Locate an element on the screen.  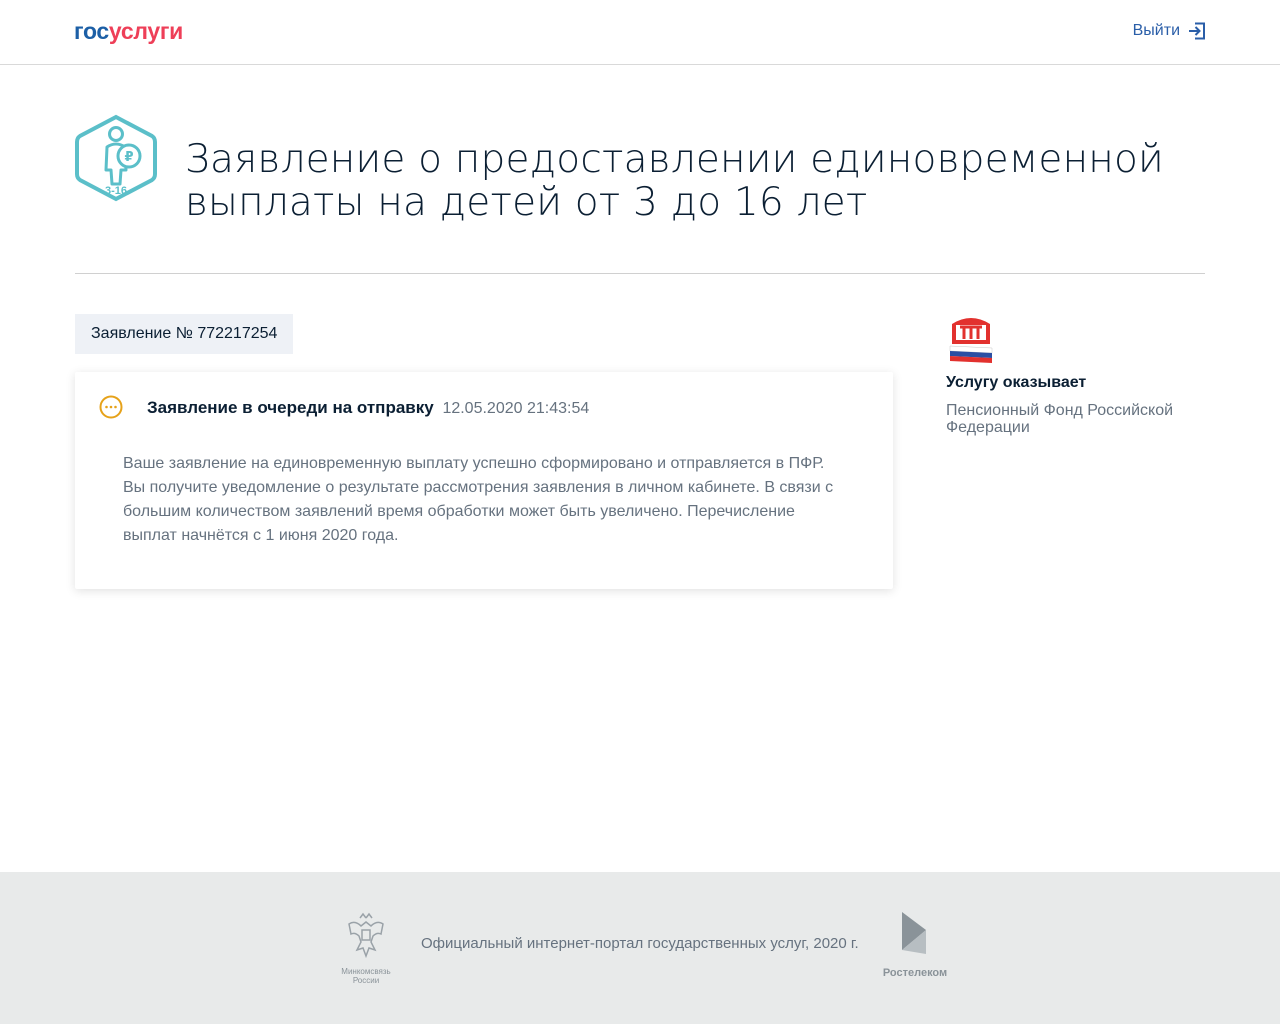
icon-age-badge: 3-16 is located at coordinates (116, 191).